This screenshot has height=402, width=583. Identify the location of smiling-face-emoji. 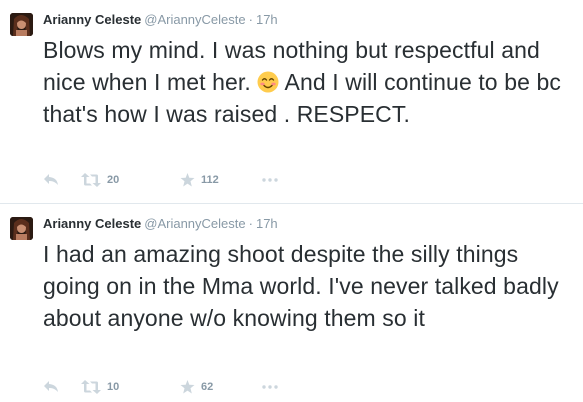
(268, 82).